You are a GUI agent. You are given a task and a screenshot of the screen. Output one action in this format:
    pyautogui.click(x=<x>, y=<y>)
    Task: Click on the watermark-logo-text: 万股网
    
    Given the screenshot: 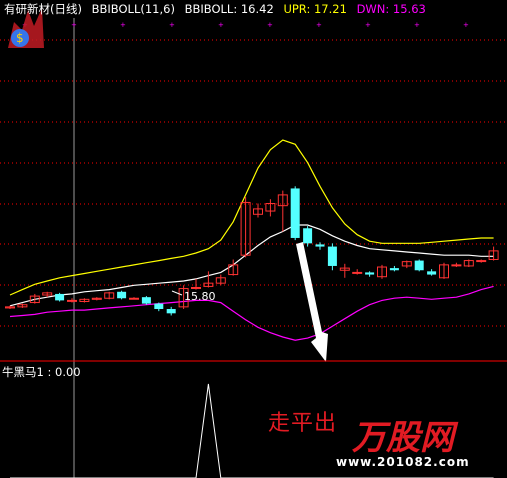 What is the action you would take?
    pyautogui.click(x=403, y=438)
    